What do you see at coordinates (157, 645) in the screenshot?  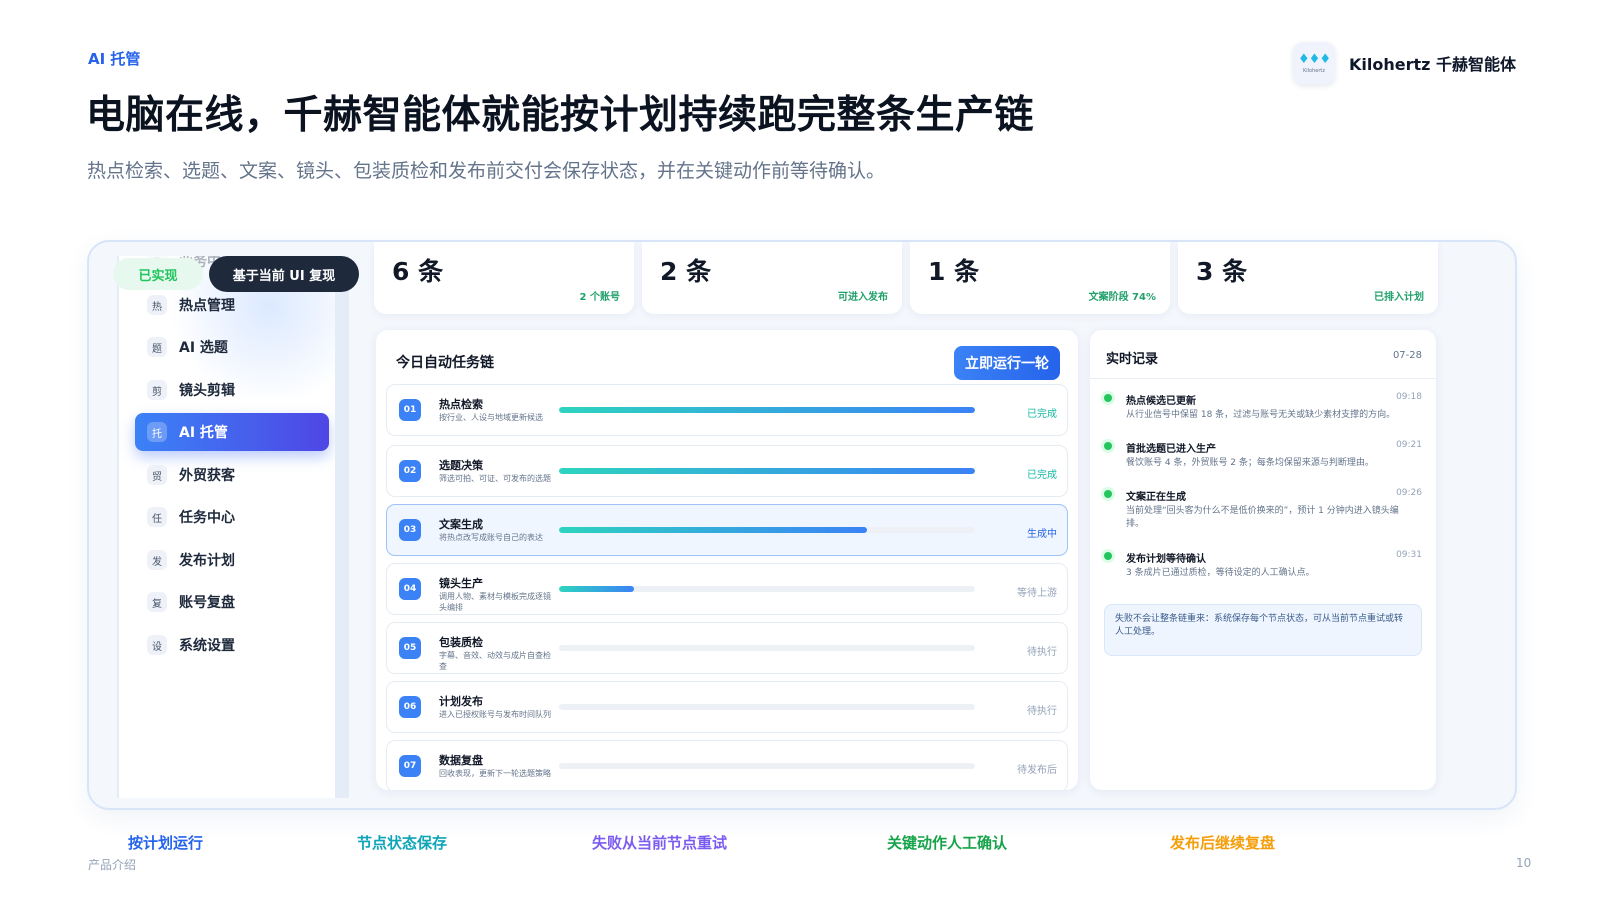 I see `settings-icon: 设` at bounding box center [157, 645].